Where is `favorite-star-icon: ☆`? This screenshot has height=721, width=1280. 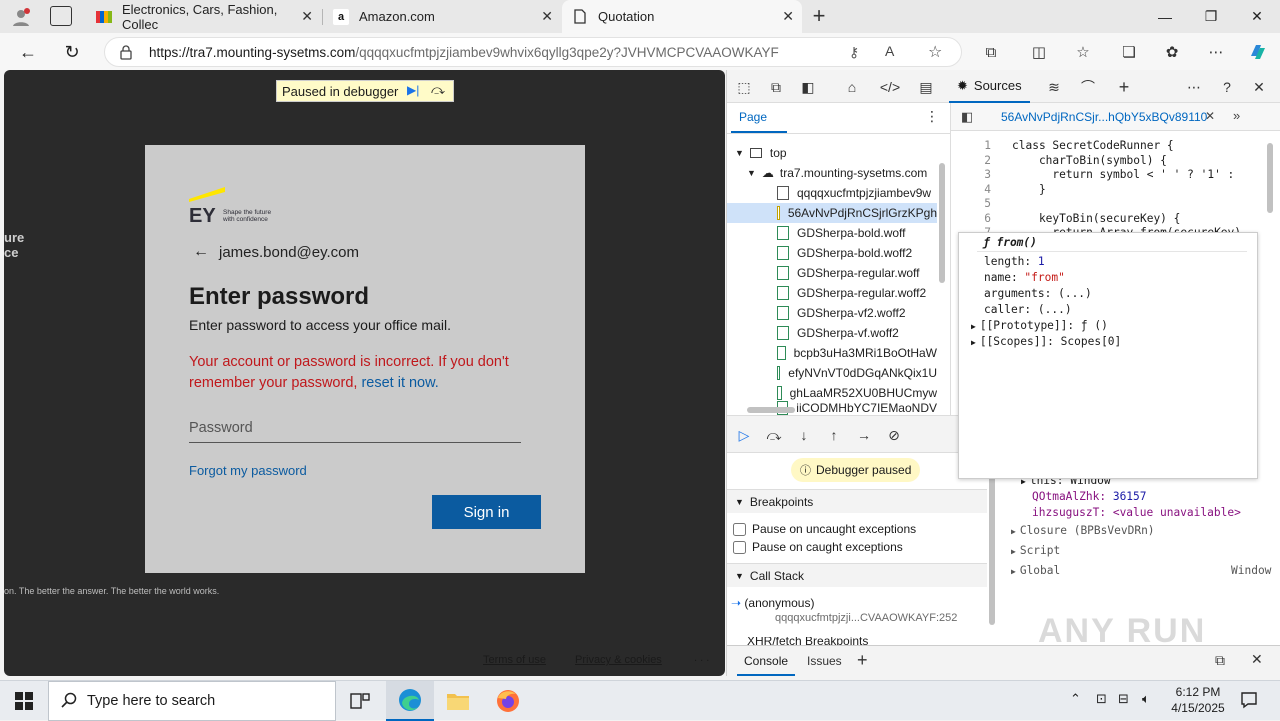
favorite-star-icon: ☆ is located at coordinates (935, 52).